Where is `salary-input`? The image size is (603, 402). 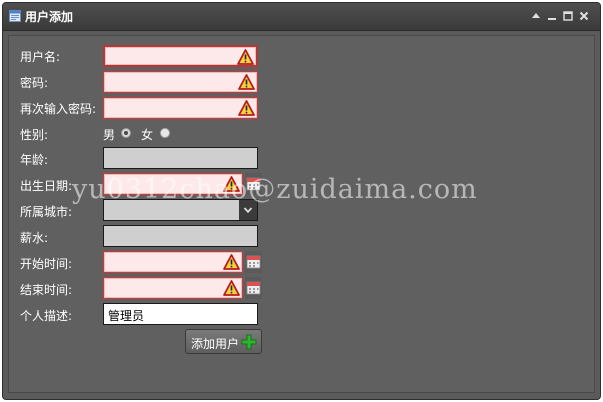
salary-input is located at coordinates (180, 236).